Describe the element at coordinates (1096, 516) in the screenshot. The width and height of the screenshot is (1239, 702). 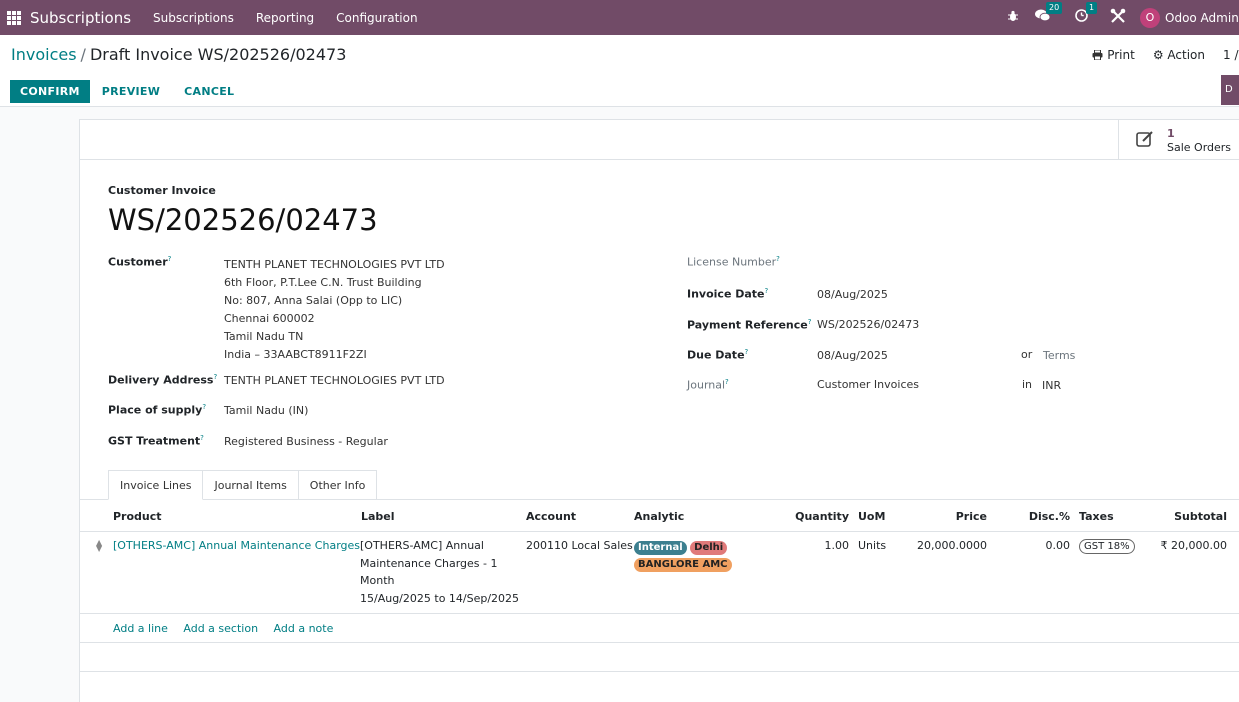
I see `column-taxes: Taxes` at that location.